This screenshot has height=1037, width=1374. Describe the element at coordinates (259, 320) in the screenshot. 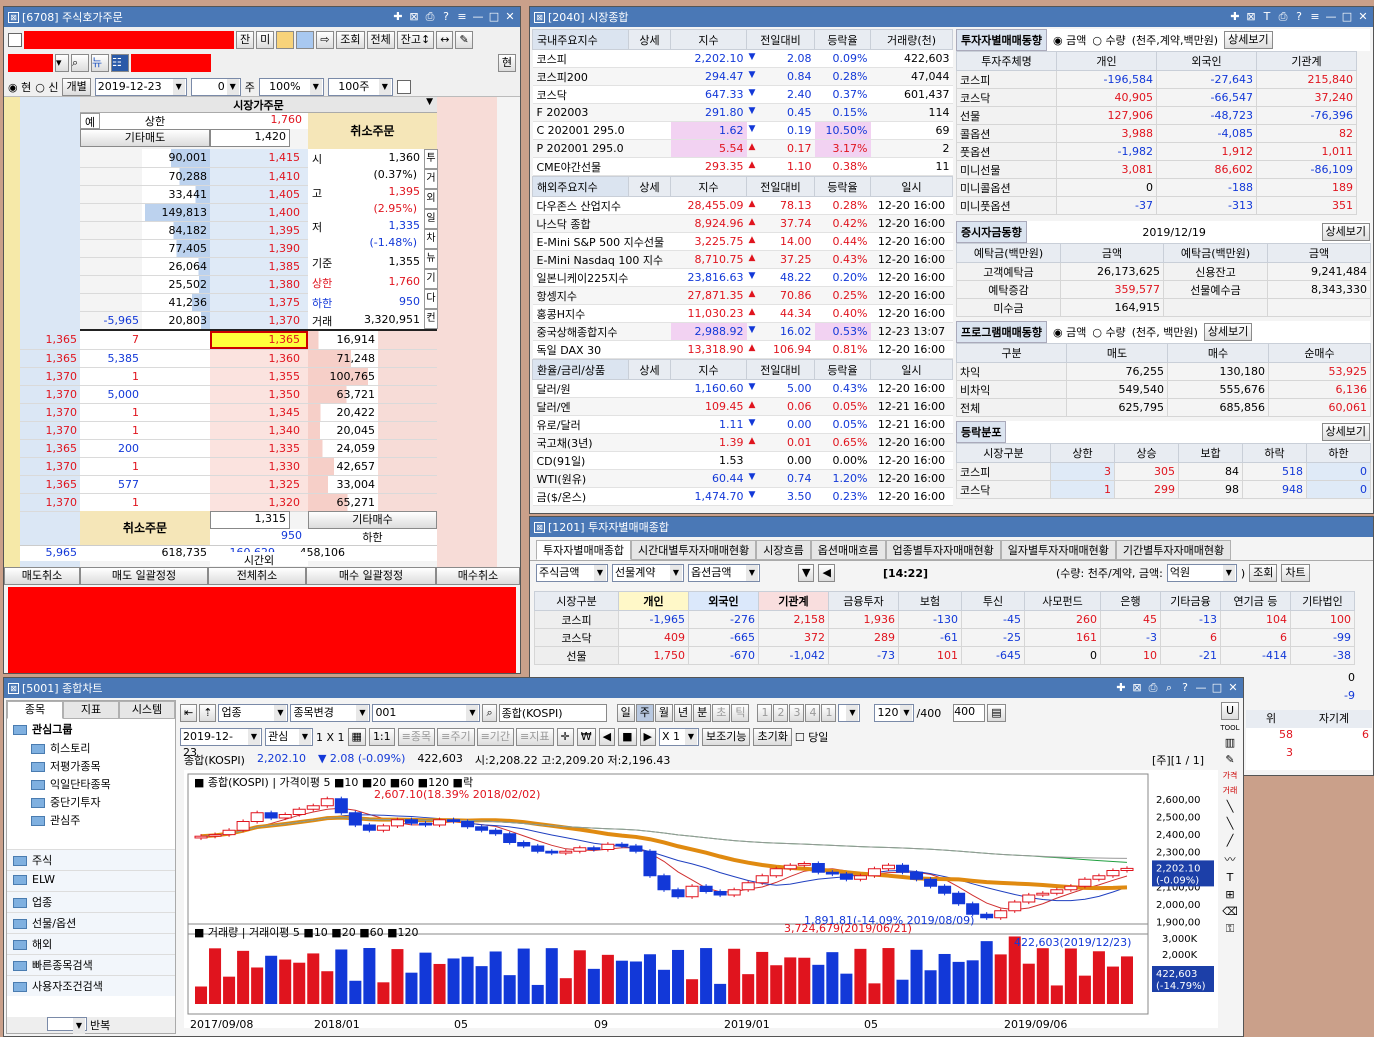

I see `ask-price: 1,370` at that location.